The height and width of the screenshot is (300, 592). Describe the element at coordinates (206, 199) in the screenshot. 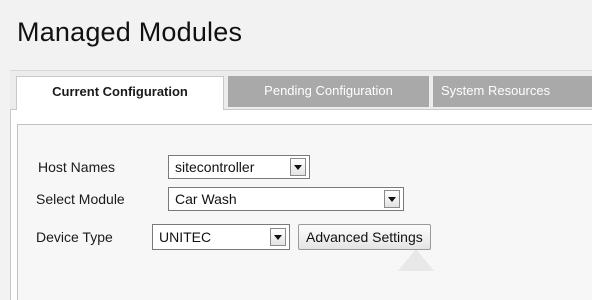

I see `select-module-value: Car Wash` at that location.